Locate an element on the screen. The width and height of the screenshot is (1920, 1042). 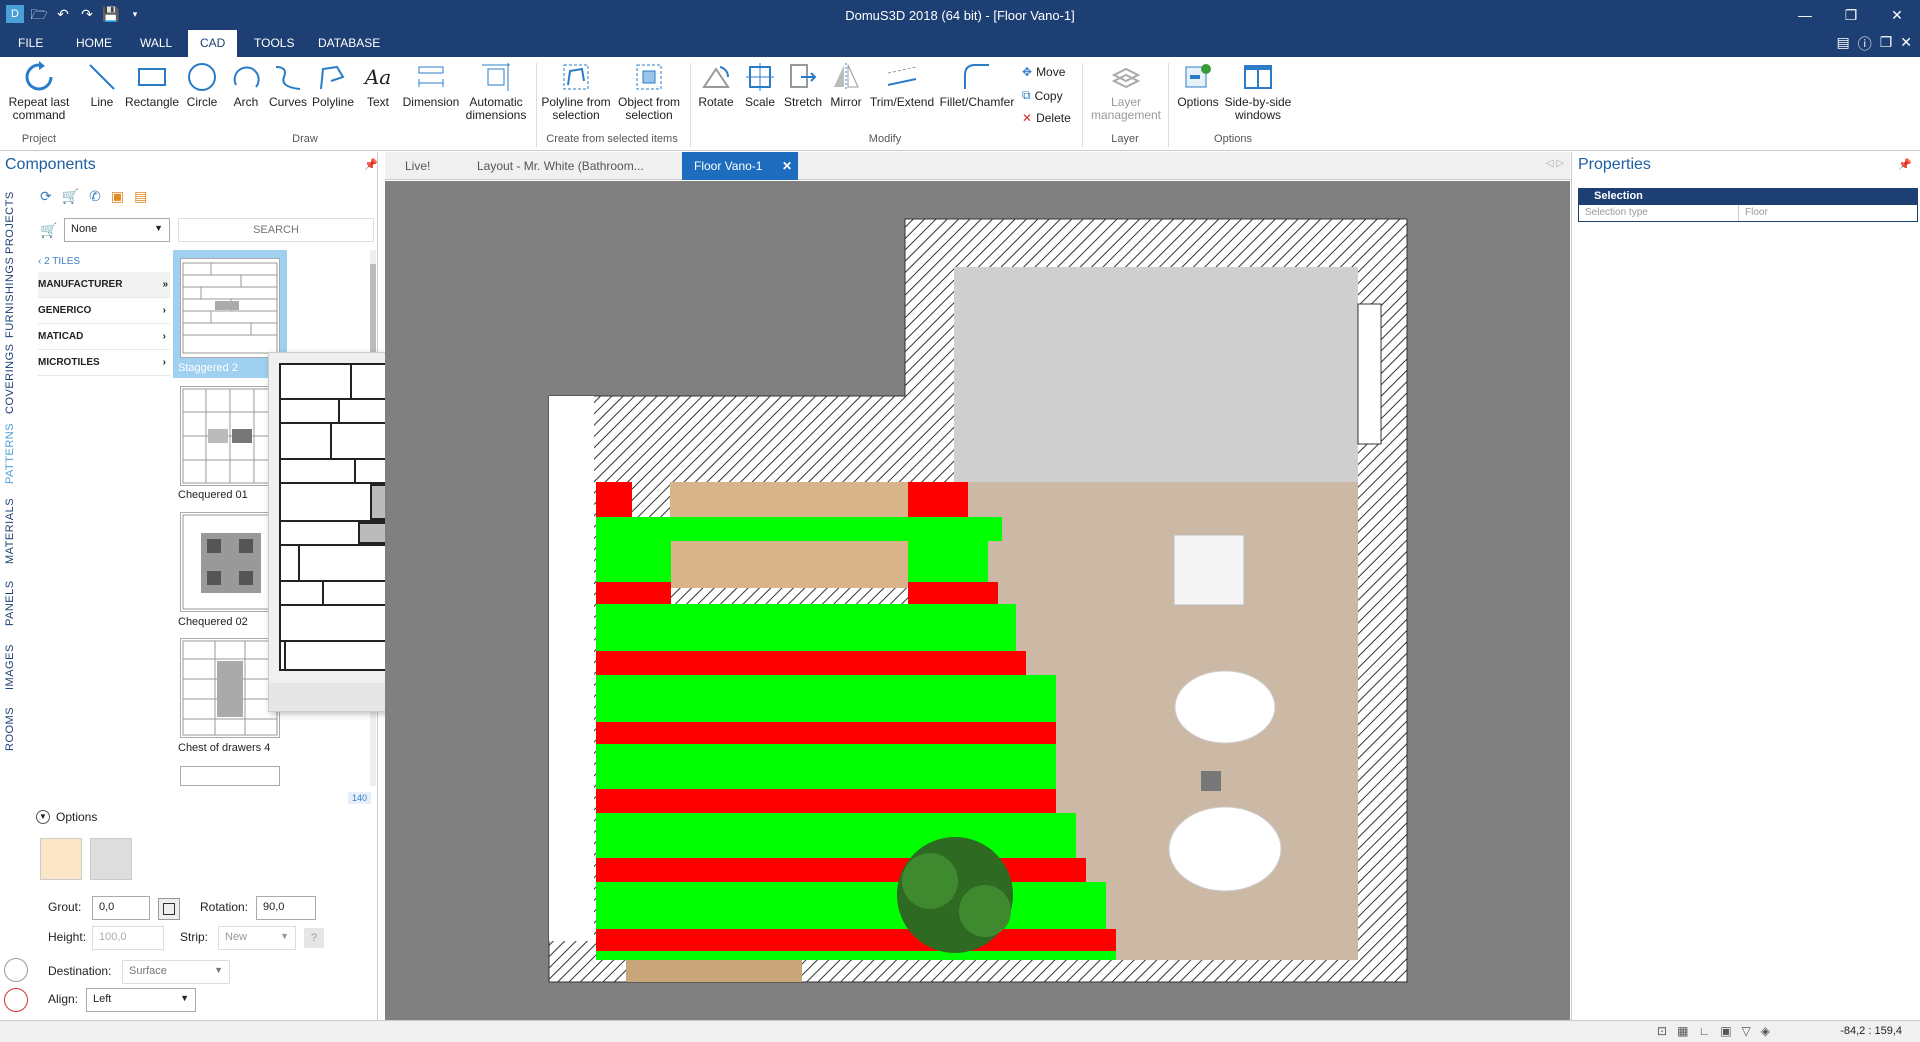
strip-select: New ▼ is located at coordinates (257, 938).